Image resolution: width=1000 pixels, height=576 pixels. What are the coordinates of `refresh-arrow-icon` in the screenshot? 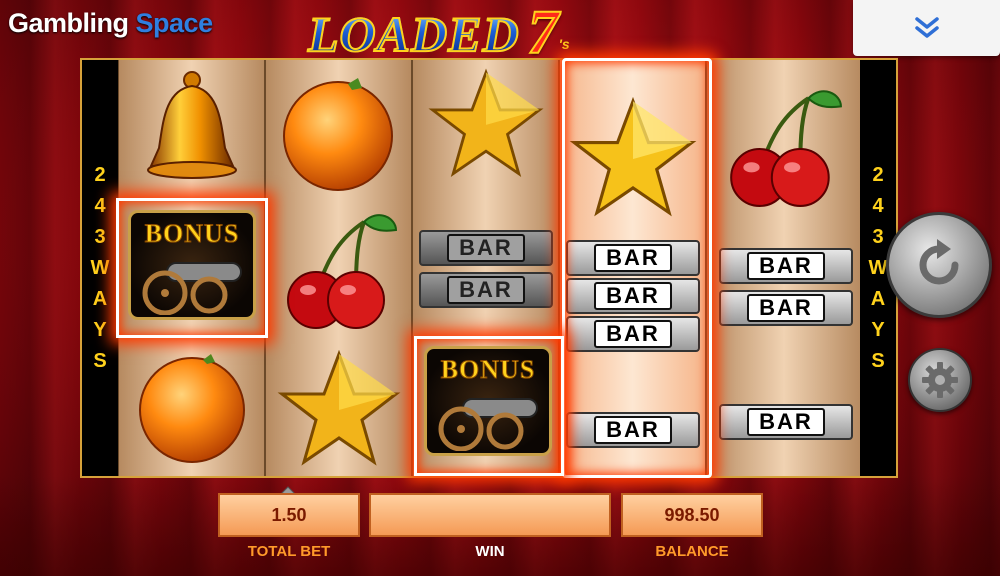 It's located at (939, 262).